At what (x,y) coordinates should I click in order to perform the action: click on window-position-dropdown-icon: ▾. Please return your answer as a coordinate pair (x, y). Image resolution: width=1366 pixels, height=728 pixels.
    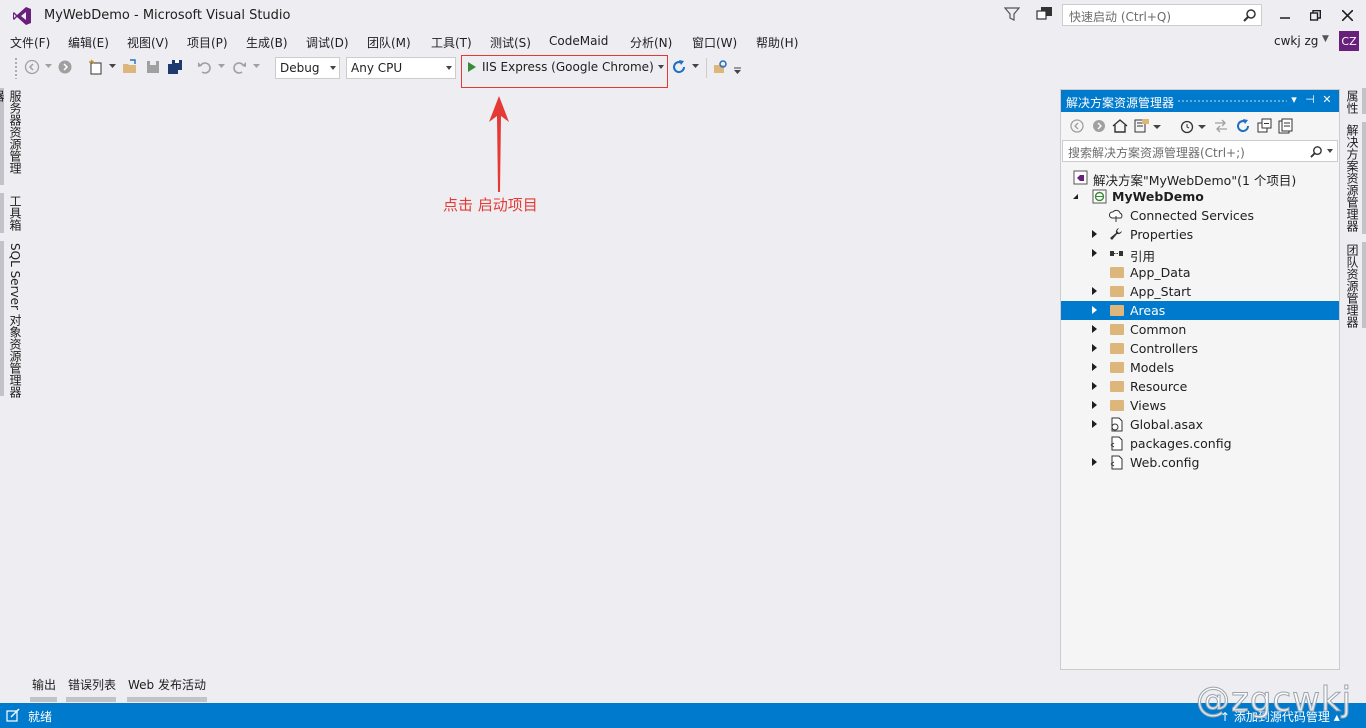
    Looking at the image, I should click on (1294, 100).